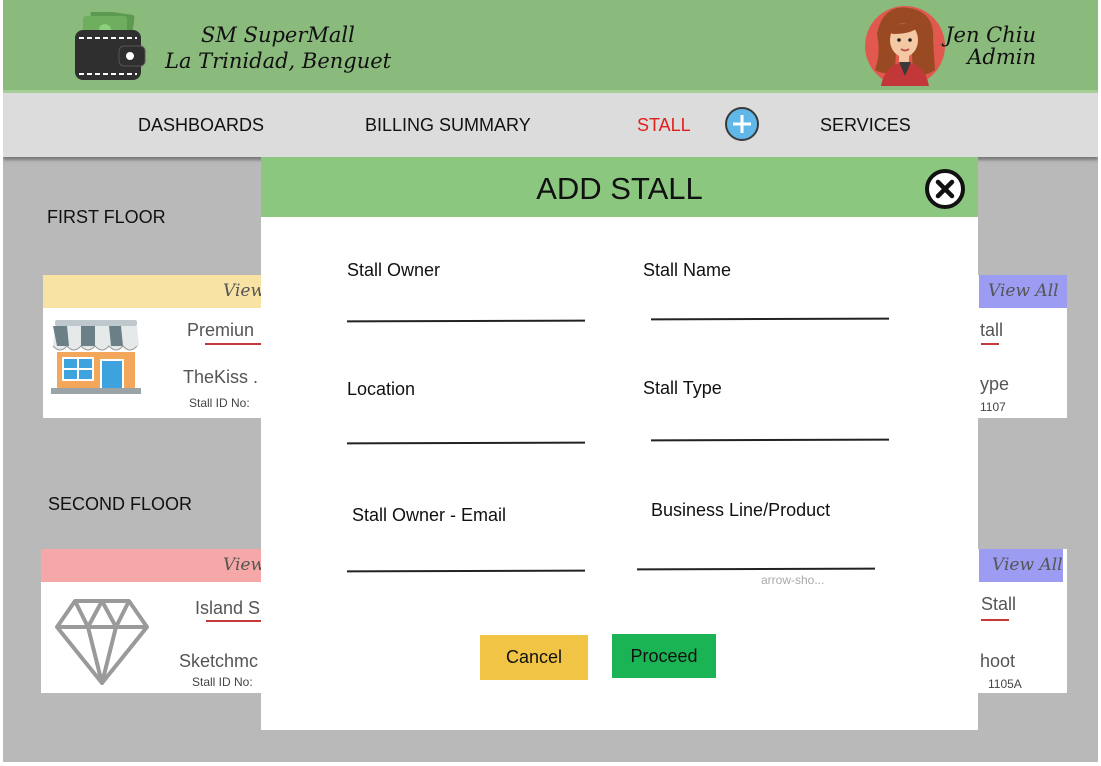  What do you see at coordinates (742, 124) in the screenshot?
I see `add-stall-plus-icon` at bounding box center [742, 124].